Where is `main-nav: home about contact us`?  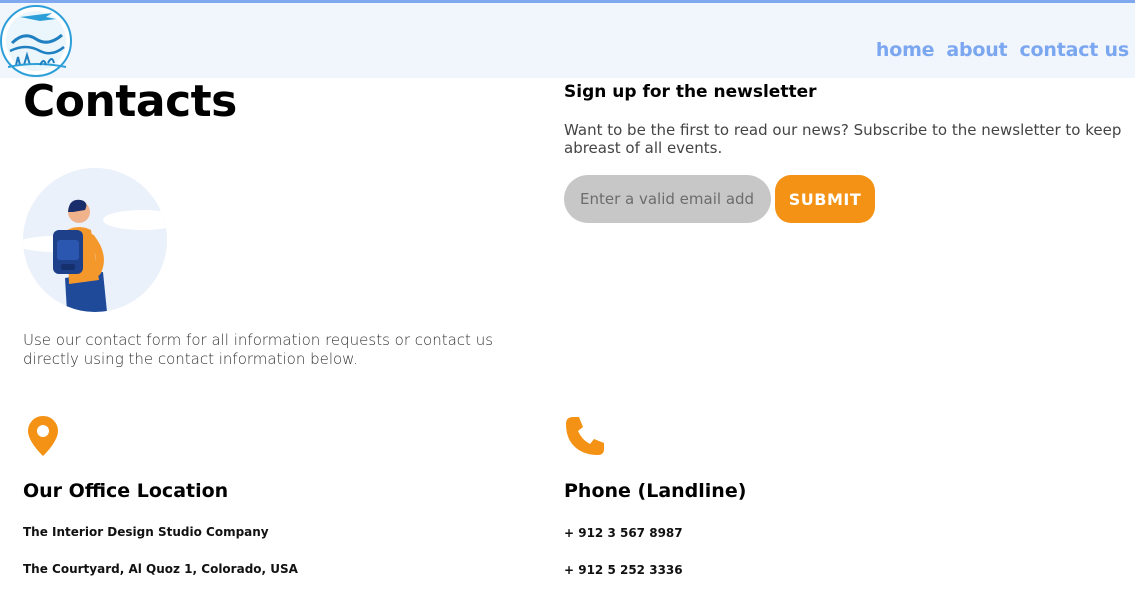
main-nav: home about contact us is located at coordinates (1002, 50).